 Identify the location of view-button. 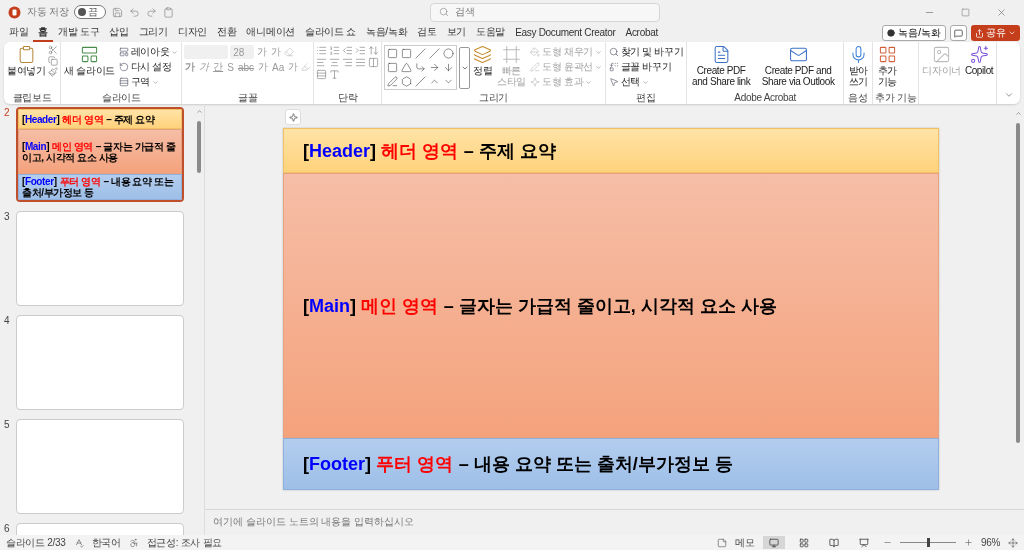
(773, 542).